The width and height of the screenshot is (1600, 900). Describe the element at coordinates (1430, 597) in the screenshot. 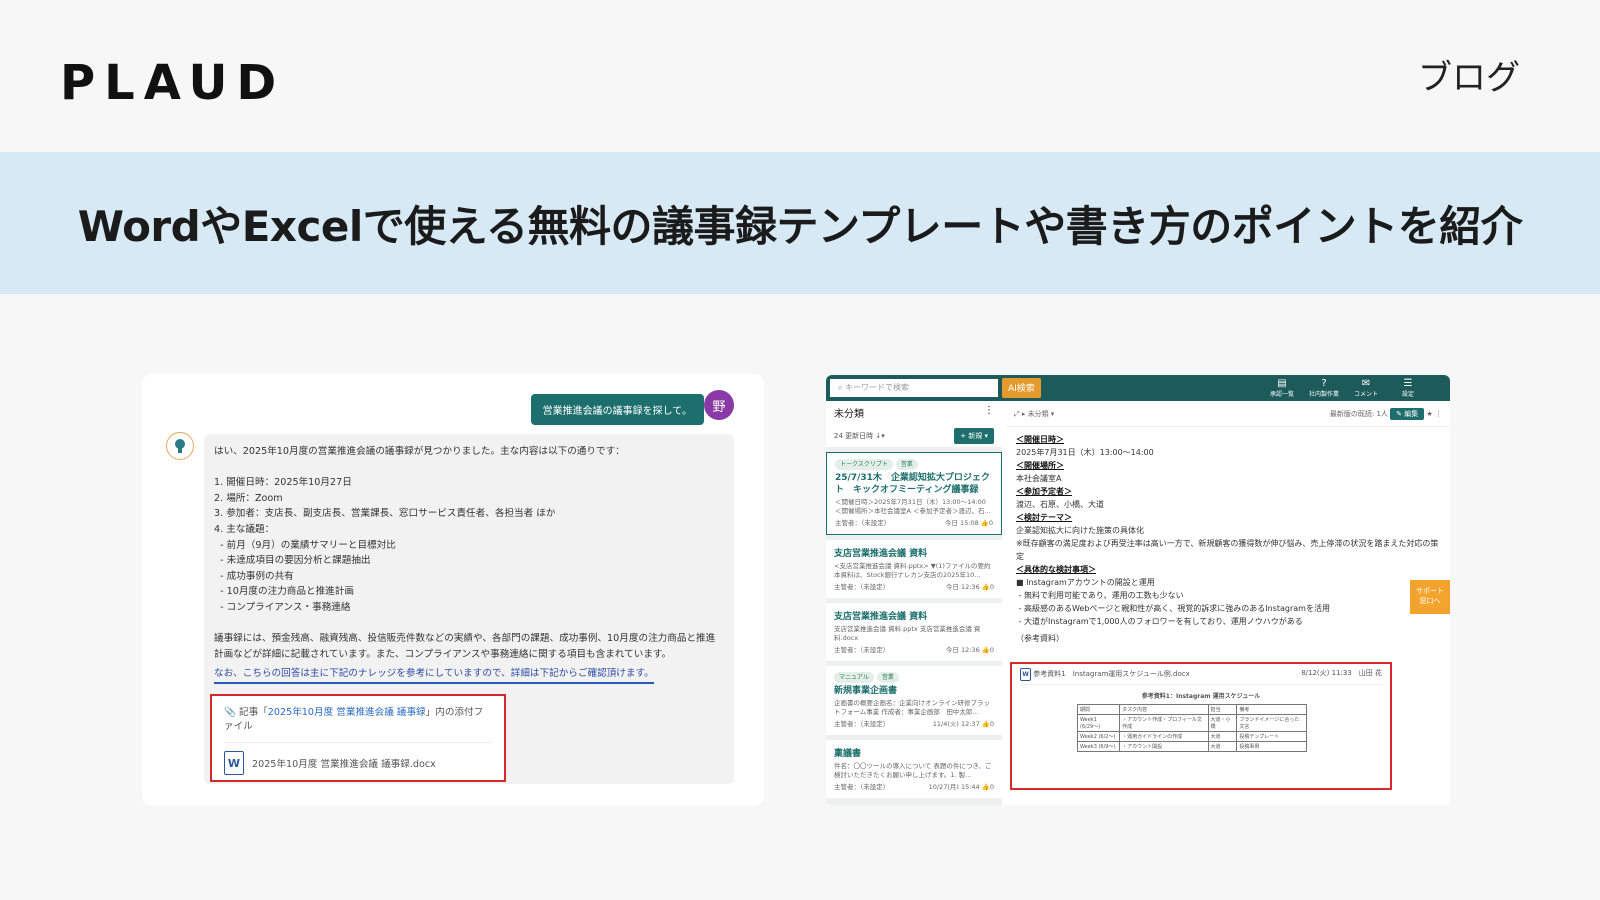

I see `support-button: サポート 窓口へ` at that location.